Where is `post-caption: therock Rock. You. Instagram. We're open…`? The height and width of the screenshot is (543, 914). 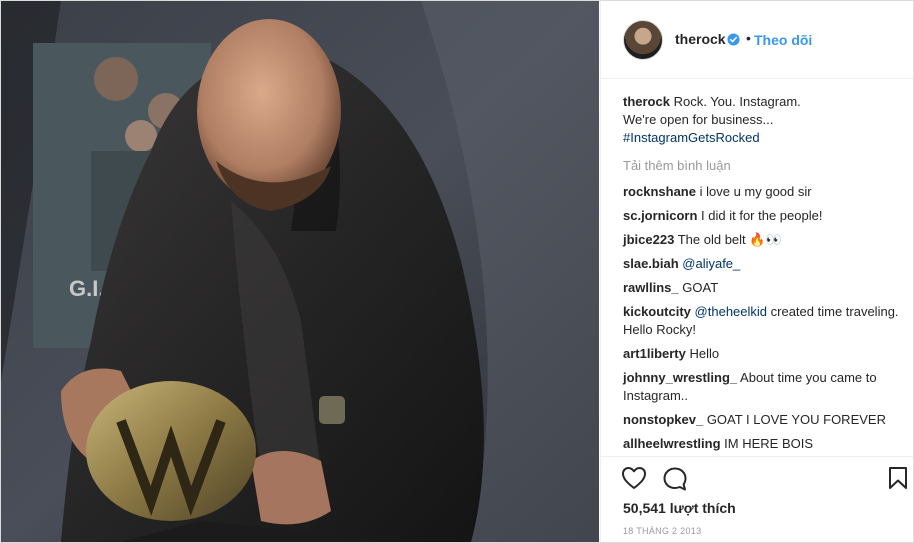
post-caption: therock Rock. You. Instagram. We're open… is located at coordinates (763, 120).